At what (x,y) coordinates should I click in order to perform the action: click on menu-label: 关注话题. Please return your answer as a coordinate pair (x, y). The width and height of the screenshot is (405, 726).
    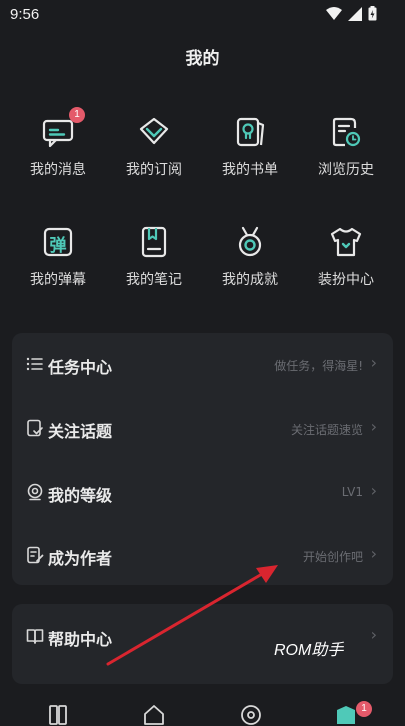
    Looking at the image, I should click on (80, 431).